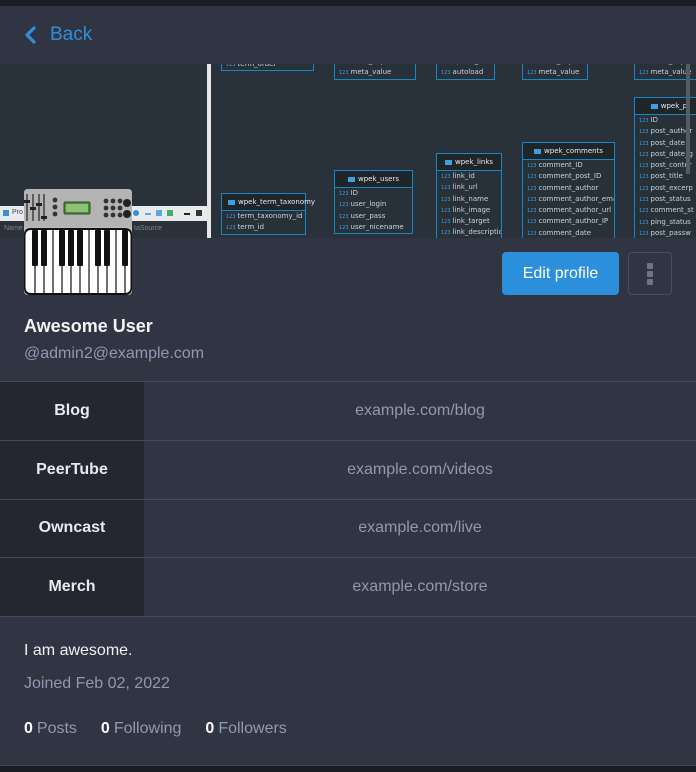  I want to click on stat-posts: 0 Posts, so click(50, 729).